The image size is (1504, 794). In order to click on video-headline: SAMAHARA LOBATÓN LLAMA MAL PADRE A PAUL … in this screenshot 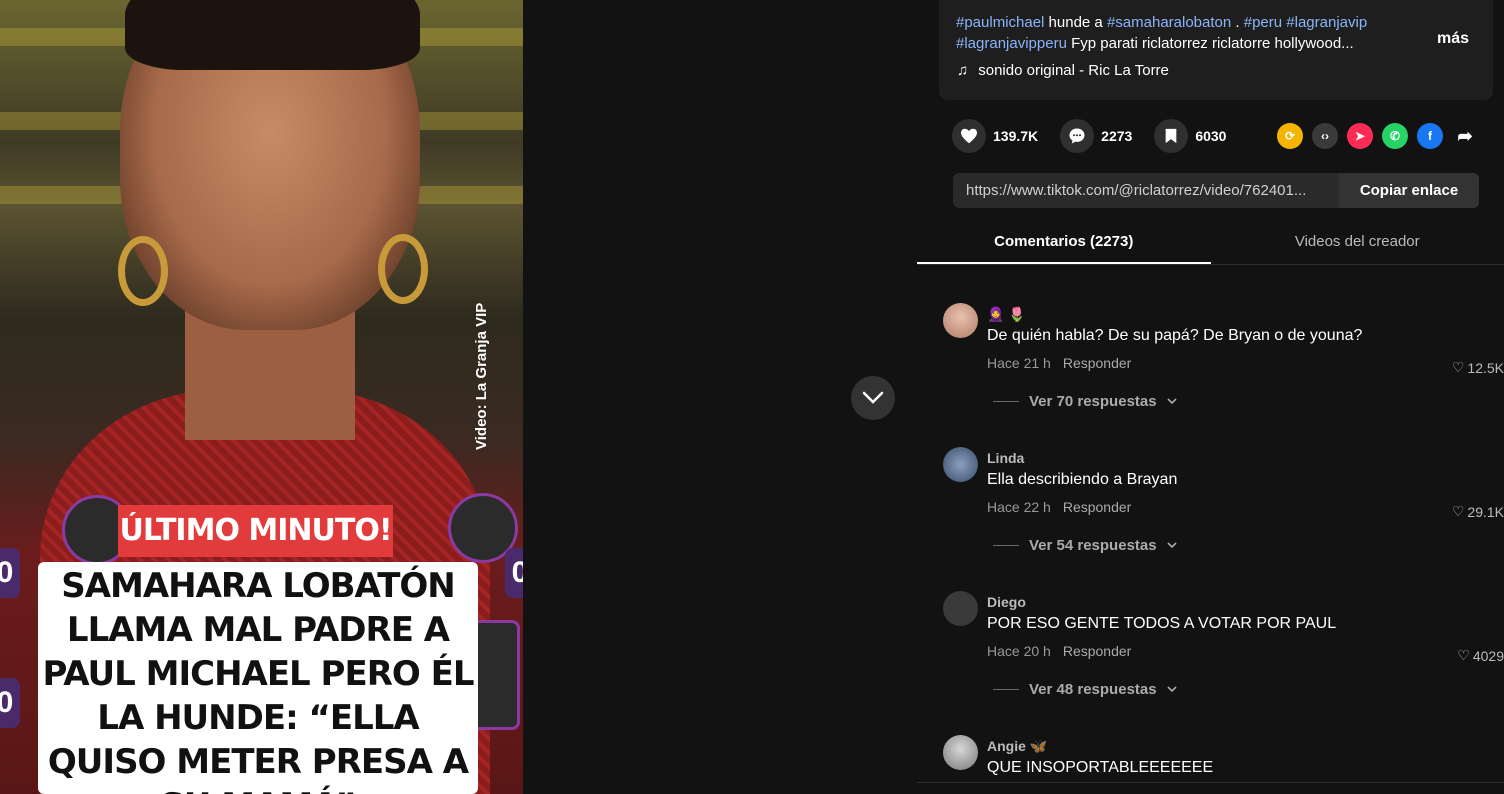, I will do `click(258, 678)`.